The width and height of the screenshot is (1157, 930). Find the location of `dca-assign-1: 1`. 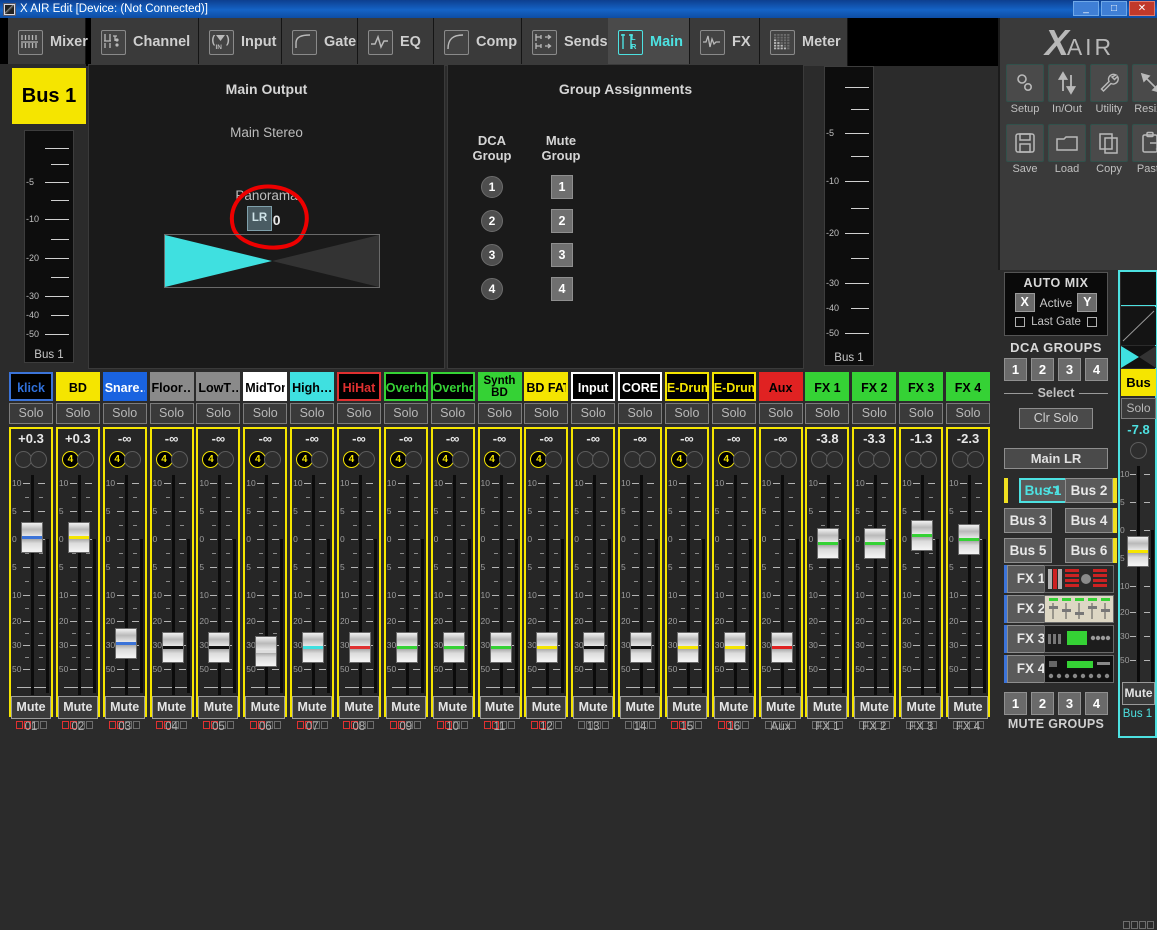

dca-assign-1: 1 is located at coordinates (492, 187).